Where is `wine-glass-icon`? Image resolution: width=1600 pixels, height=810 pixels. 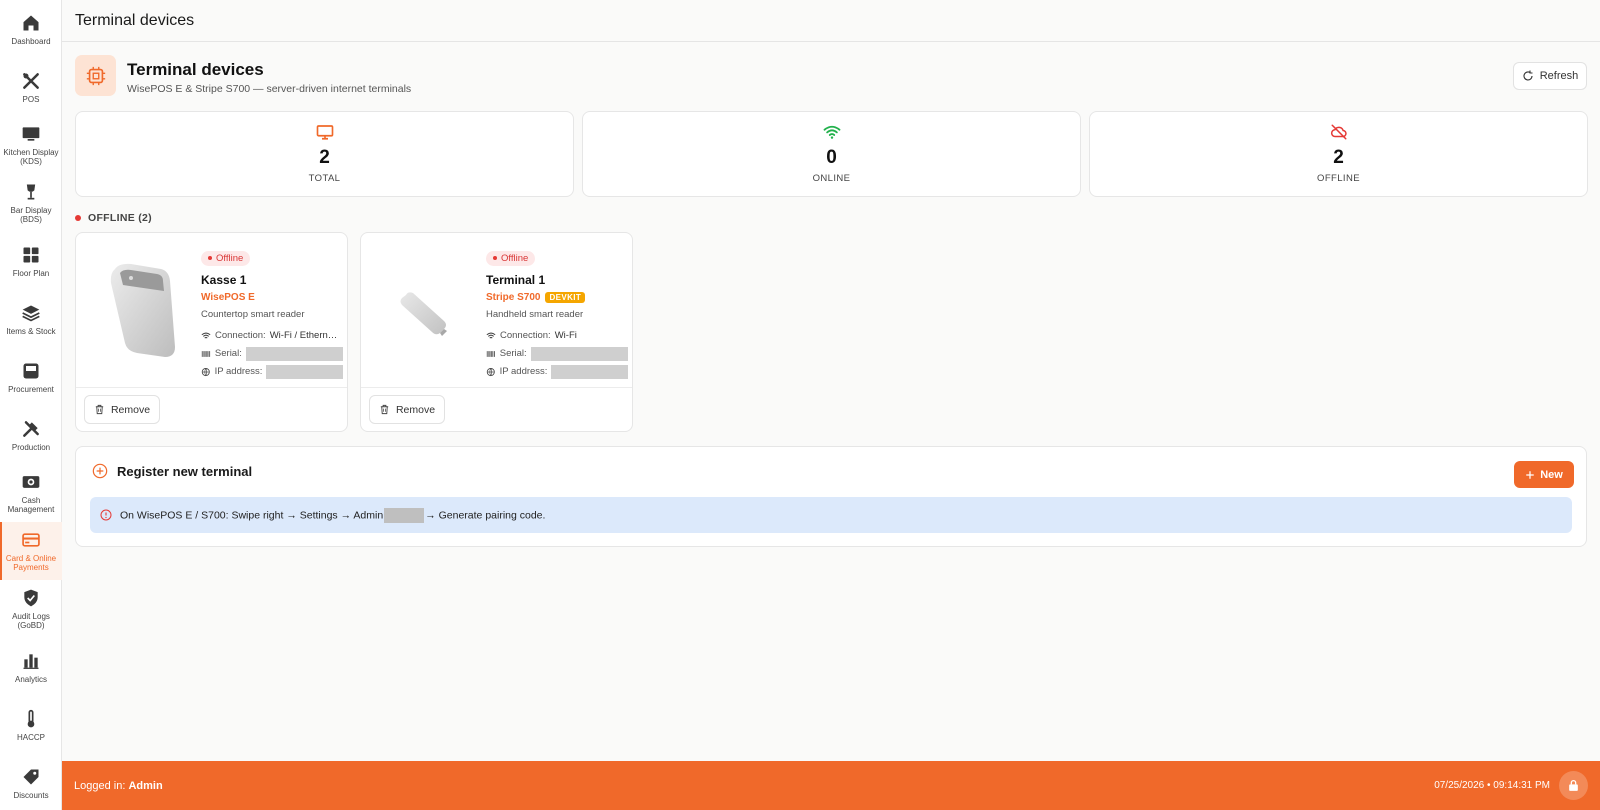 wine-glass-icon is located at coordinates (31, 192).